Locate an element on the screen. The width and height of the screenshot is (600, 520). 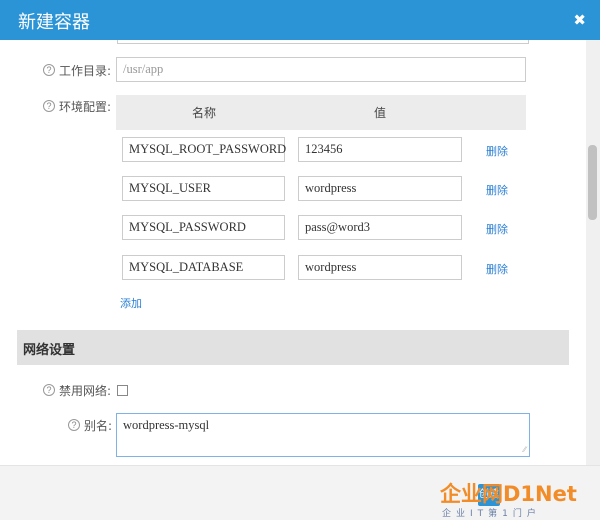
dialog-title-bar: 新建容器 ✖ is located at coordinates (300, 20).